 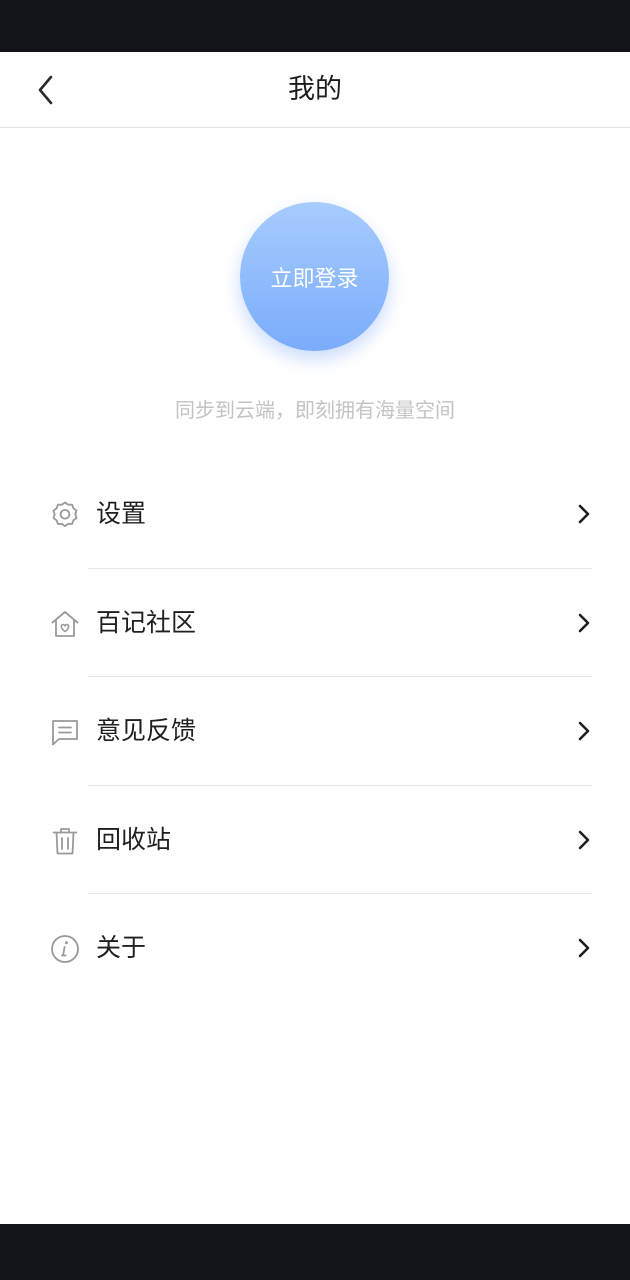 What do you see at coordinates (315, 840) in the screenshot?
I see `menu-item-recycle-bin: 回收站` at bounding box center [315, 840].